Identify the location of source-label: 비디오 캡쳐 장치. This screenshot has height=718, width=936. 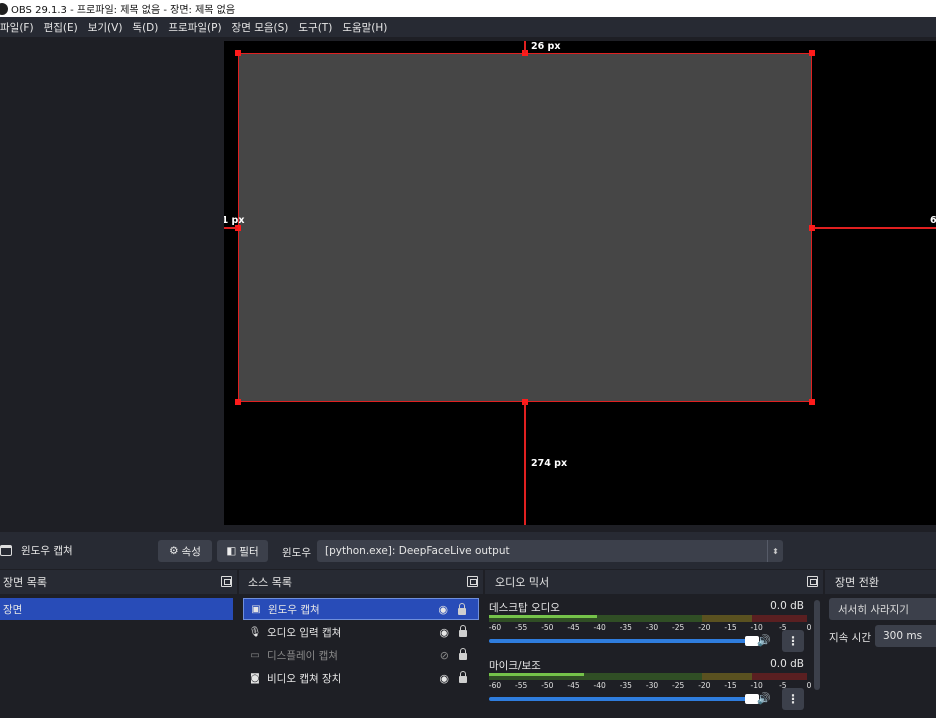
(304, 678).